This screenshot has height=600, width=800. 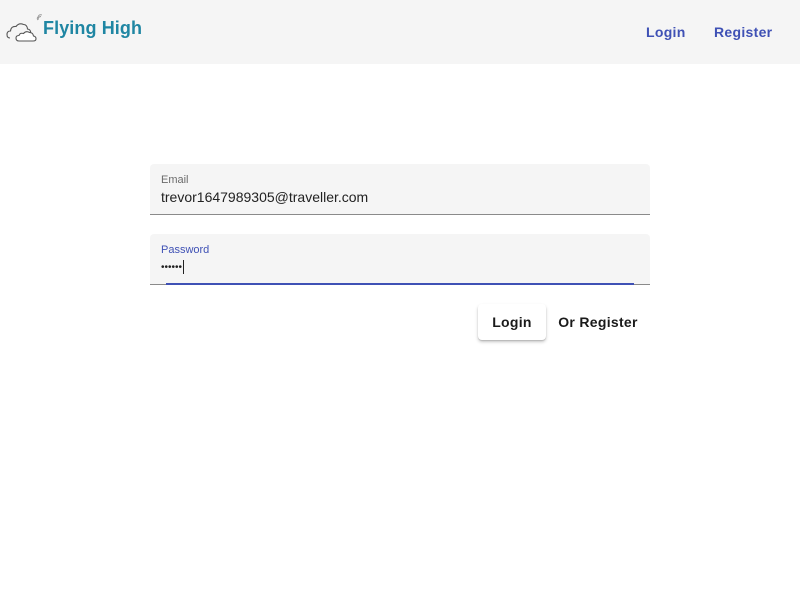 I want to click on password-mask: ••••••, so click(x=172, y=267).